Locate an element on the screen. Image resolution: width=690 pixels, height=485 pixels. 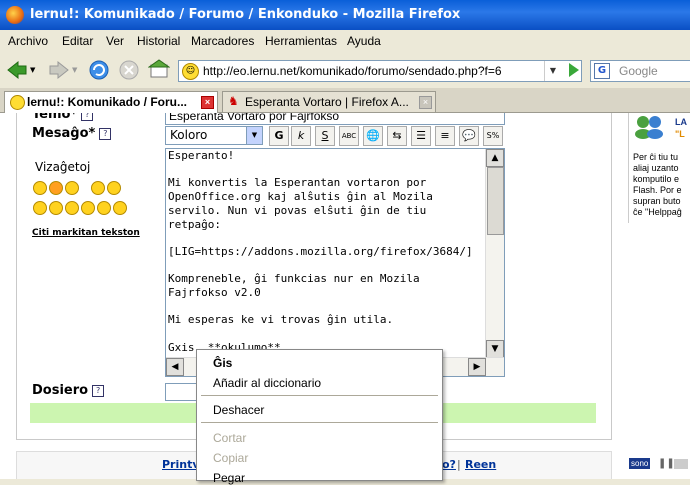
link-button: 🌐 is located at coordinates (373, 136).